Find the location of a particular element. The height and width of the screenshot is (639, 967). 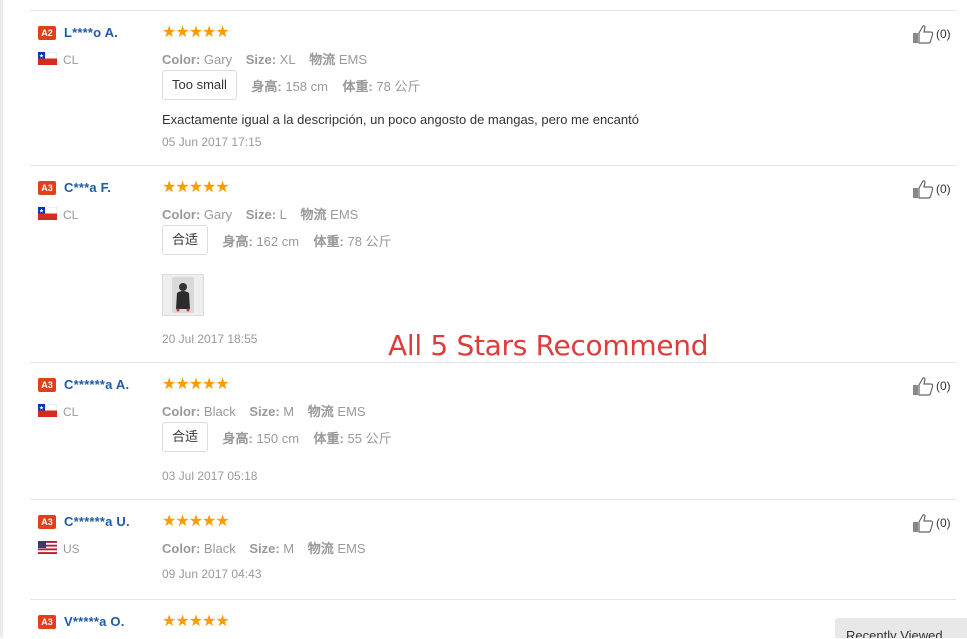

order-info: Color: Gary Size: L 物流 EMS is located at coordinates (260, 213).